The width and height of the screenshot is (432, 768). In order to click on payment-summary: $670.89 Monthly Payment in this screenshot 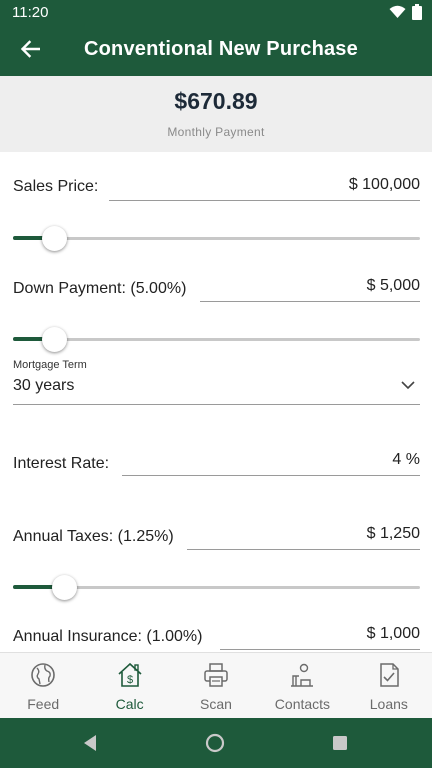, I will do `click(216, 114)`.